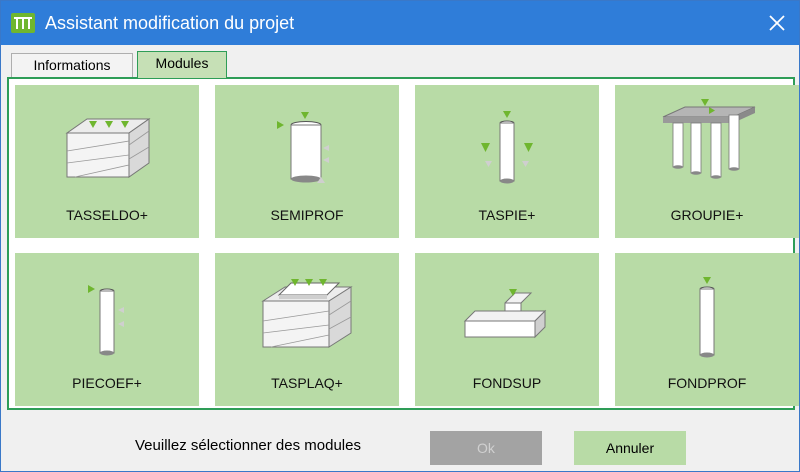  What do you see at coordinates (505, 314) in the screenshot?
I see `shallow-foundation-icon` at bounding box center [505, 314].